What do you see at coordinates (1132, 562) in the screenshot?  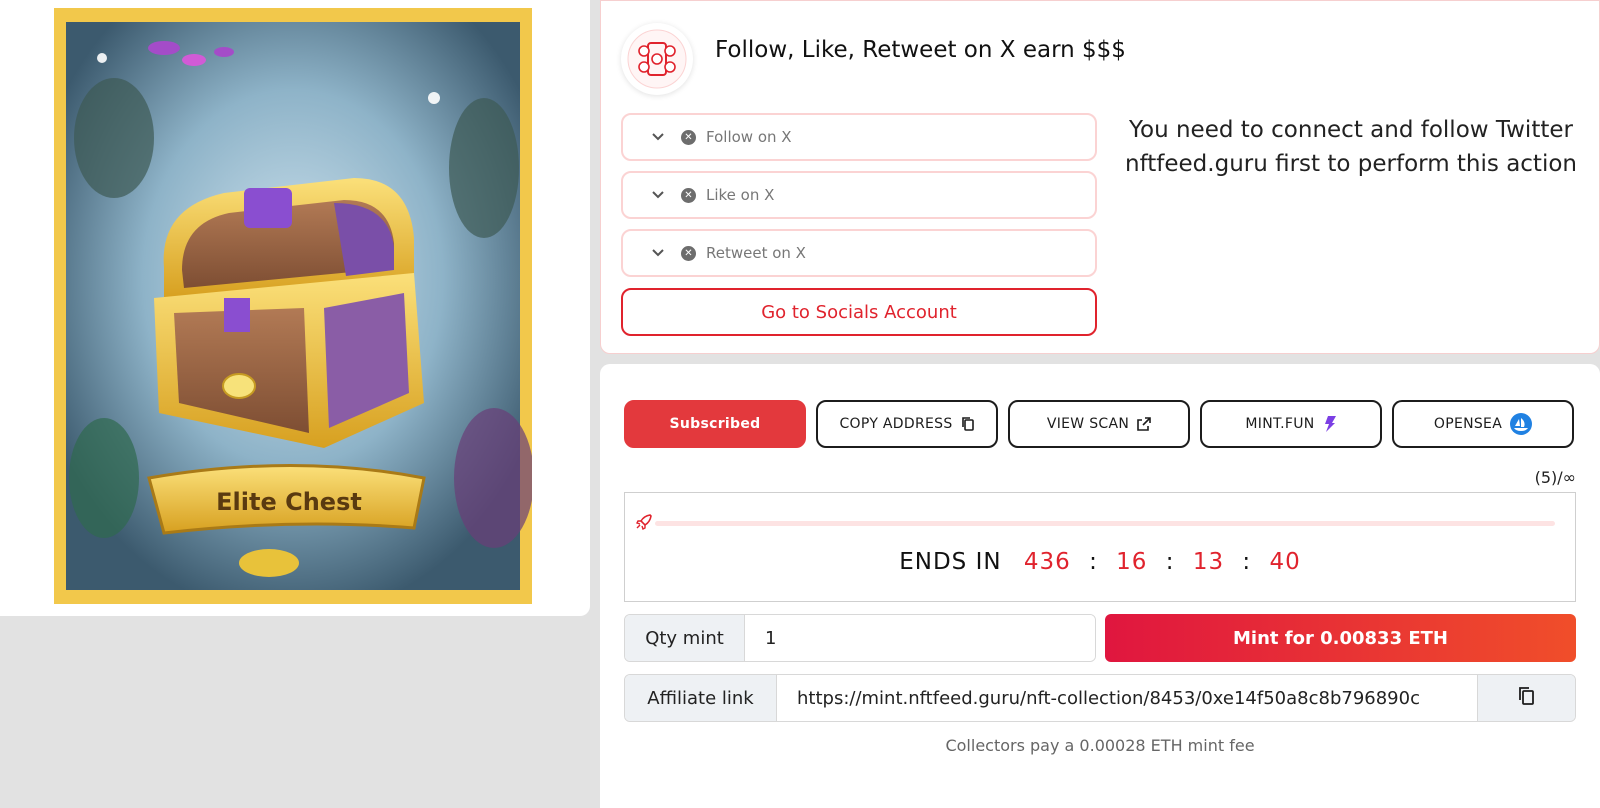 I see `countdown-hours: 16` at bounding box center [1132, 562].